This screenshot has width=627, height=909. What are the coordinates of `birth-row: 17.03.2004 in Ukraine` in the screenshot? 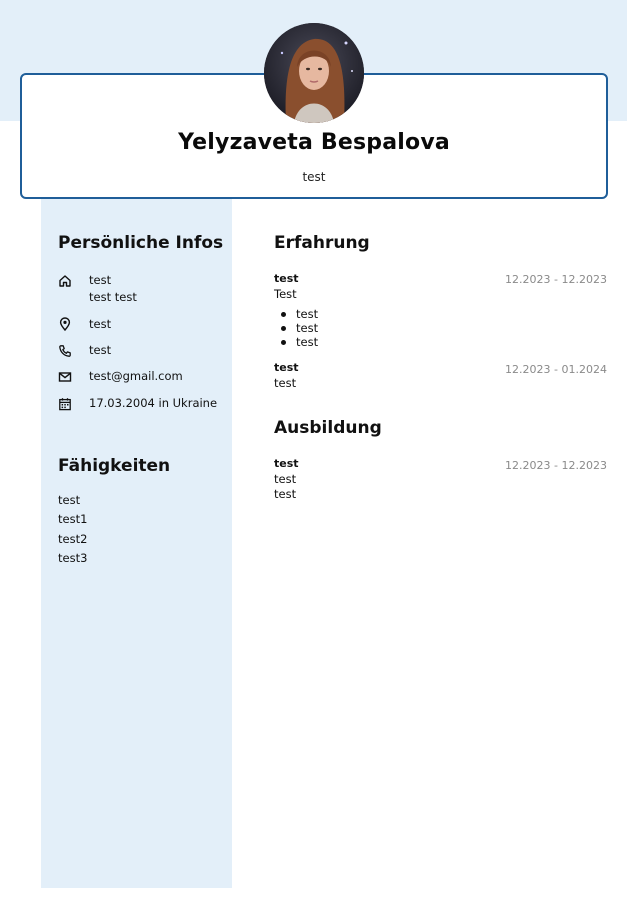 It's located at (143, 405).